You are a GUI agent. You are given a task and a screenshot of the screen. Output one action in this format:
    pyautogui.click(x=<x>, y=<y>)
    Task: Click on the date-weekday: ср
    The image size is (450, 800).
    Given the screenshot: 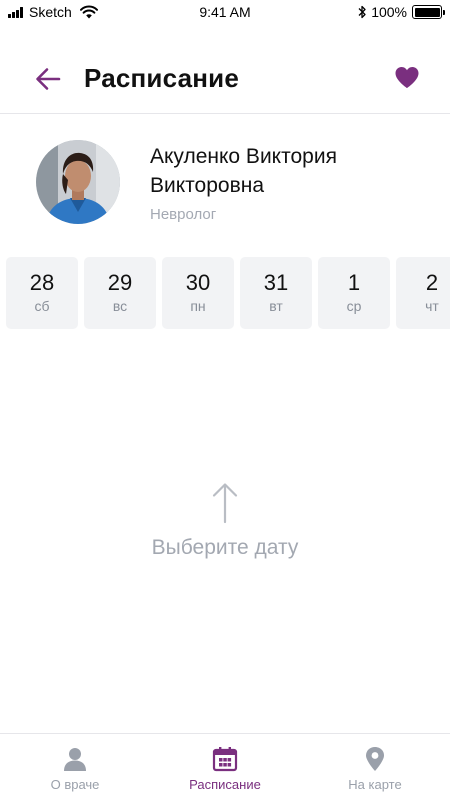 What is the action you would take?
    pyautogui.click(x=354, y=306)
    